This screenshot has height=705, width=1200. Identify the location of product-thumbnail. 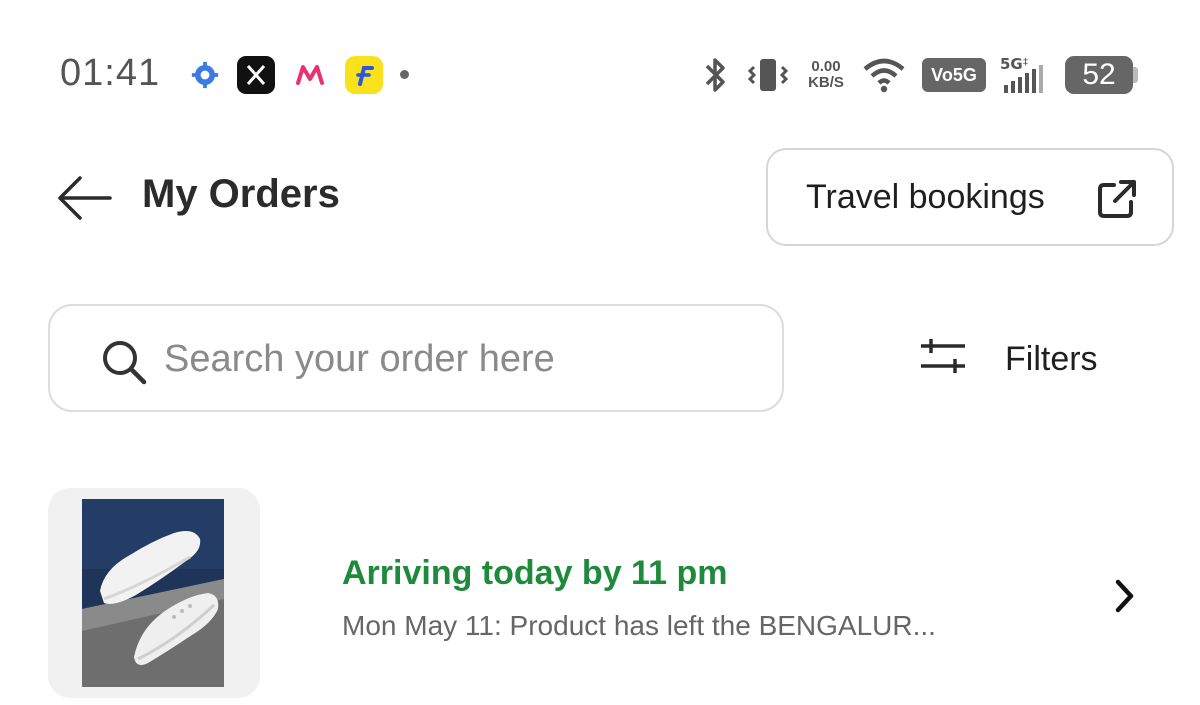
(154, 593).